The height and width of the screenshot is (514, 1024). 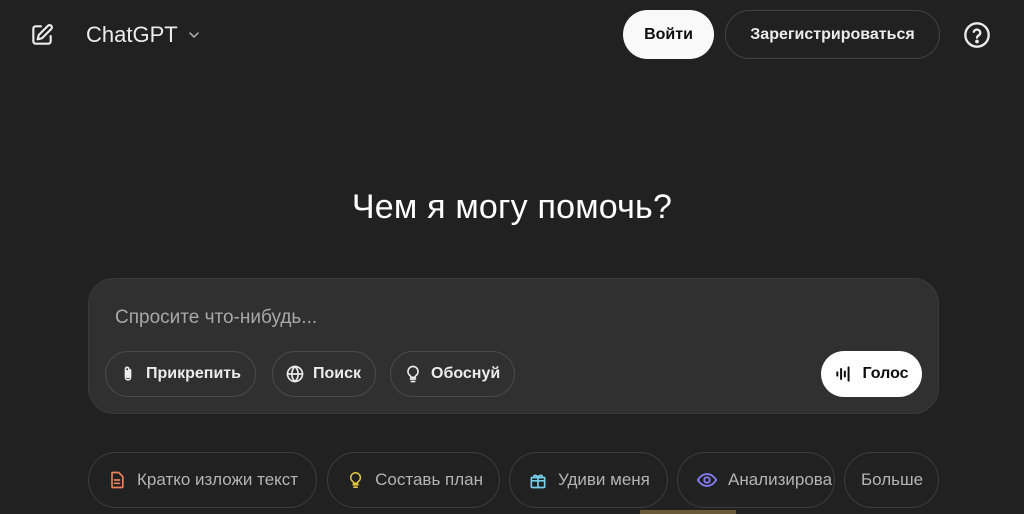 What do you see at coordinates (128, 373) in the screenshot?
I see `paperclip-icon` at bounding box center [128, 373].